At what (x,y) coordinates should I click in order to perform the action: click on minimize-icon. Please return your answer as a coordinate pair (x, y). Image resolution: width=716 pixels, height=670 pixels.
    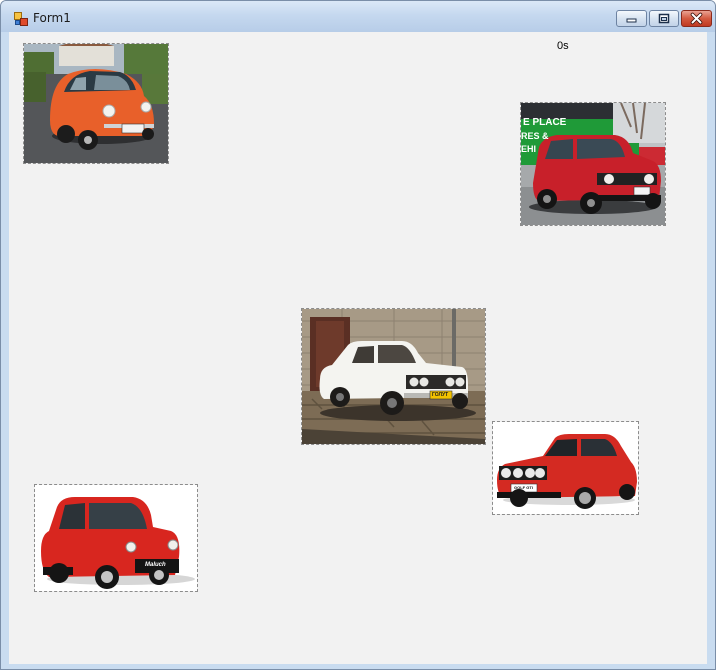
    Looking at the image, I should click on (631, 20).